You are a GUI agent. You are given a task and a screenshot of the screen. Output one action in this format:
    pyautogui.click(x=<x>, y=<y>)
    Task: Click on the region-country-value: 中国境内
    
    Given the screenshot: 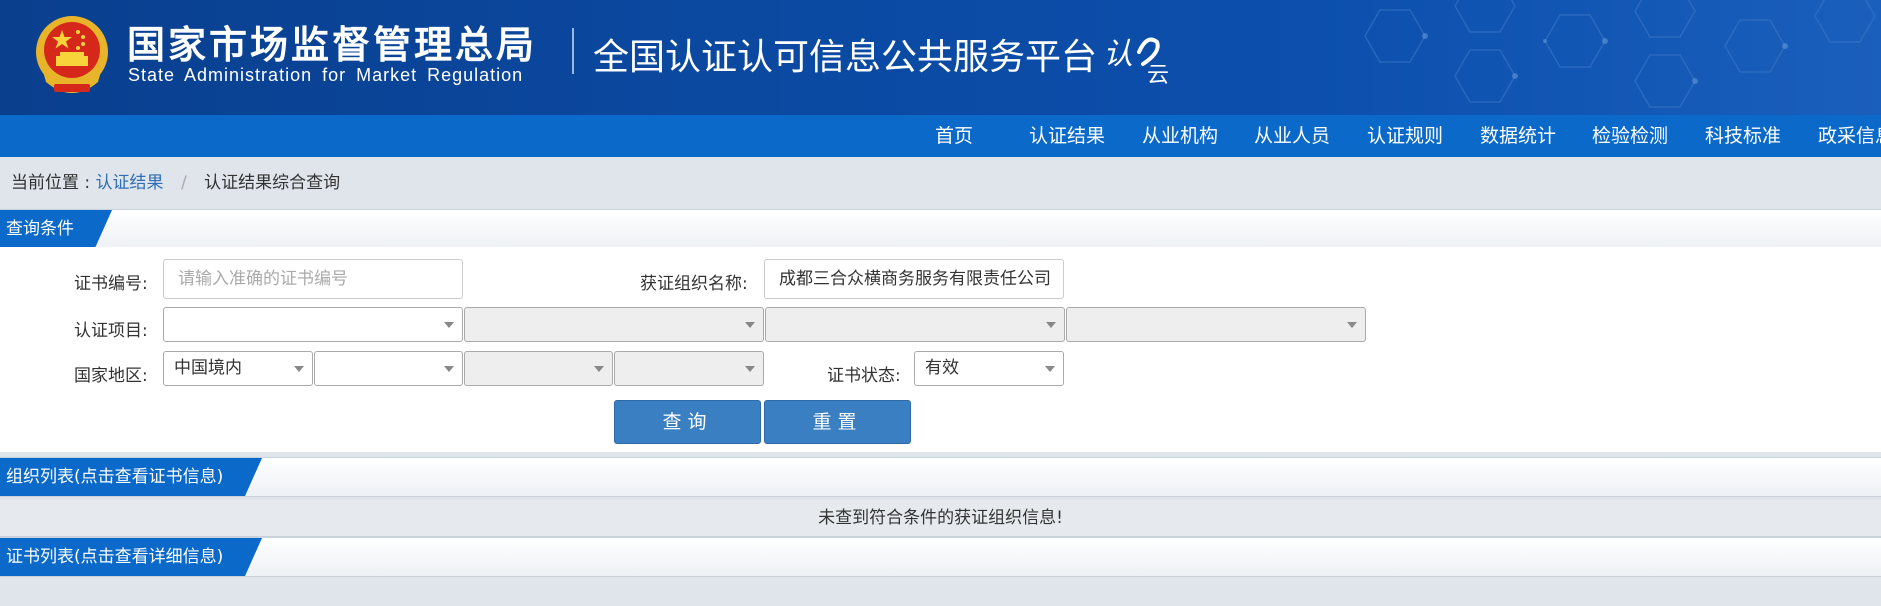 What is the action you would take?
    pyautogui.click(x=208, y=368)
    